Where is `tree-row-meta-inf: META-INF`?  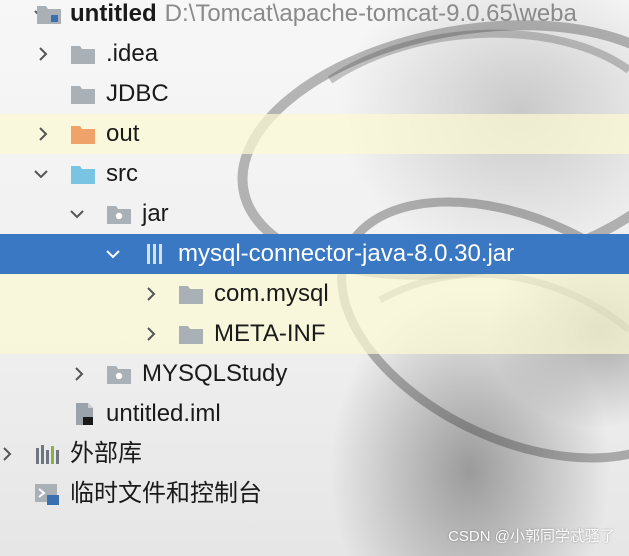
tree-row-meta-inf: META-INF is located at coordinates (314, 334).